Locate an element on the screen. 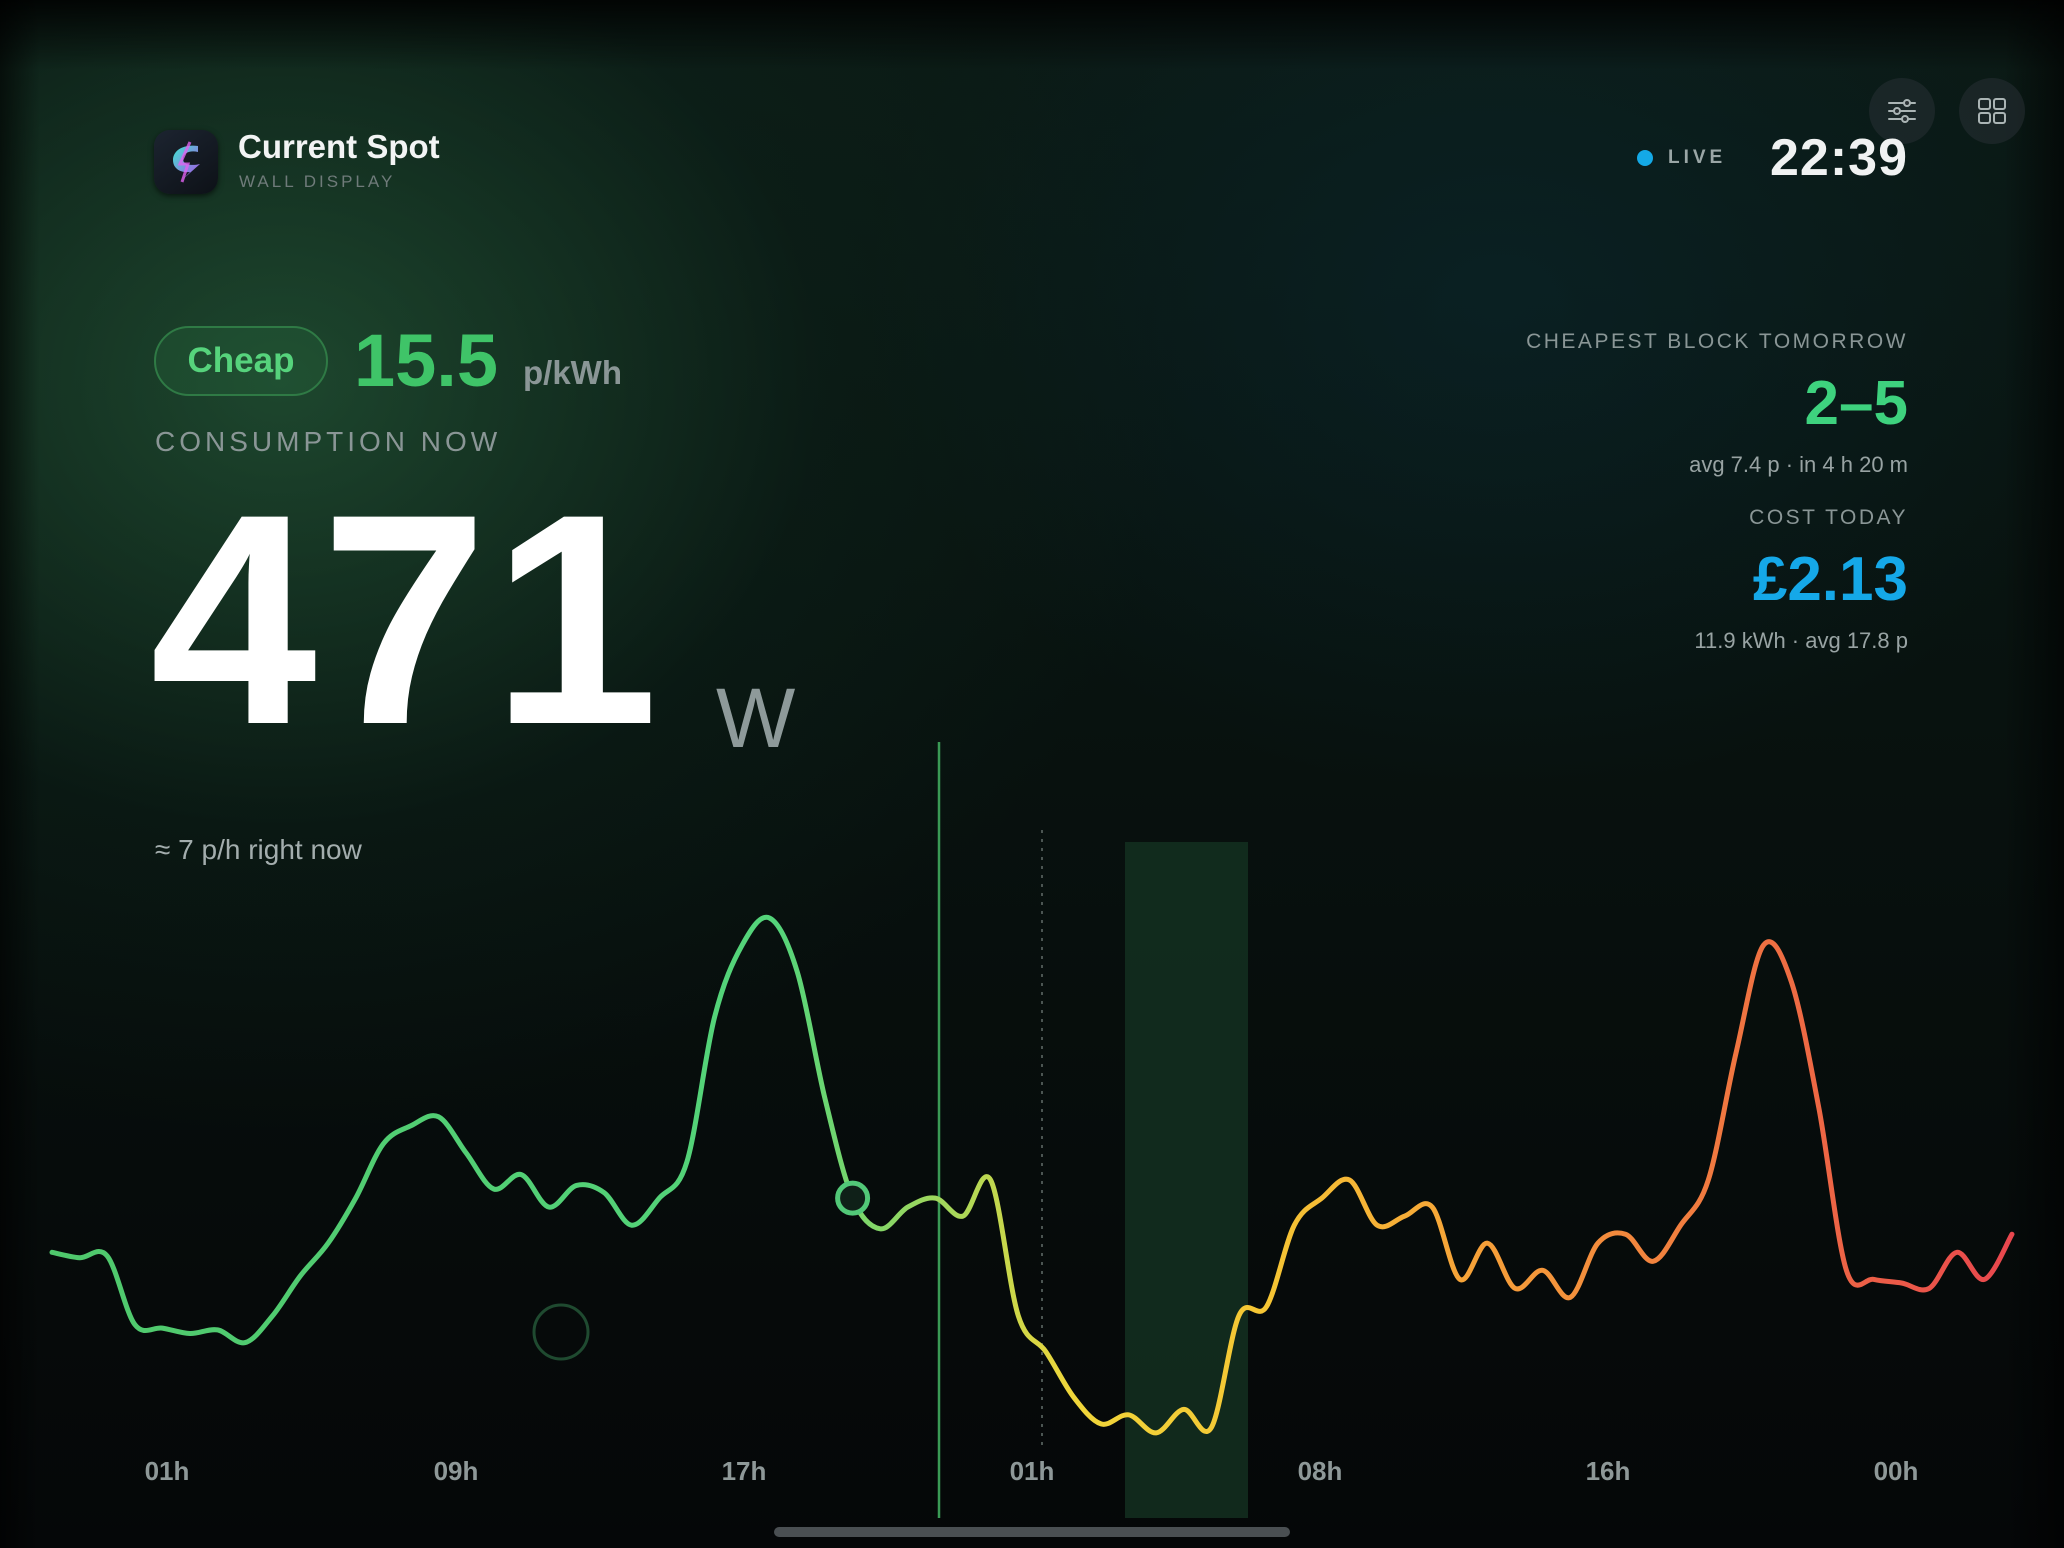 Image resolution: width=2064 pixels, height=1548 pixels. now-marker is located at coordinates (853, 1198).